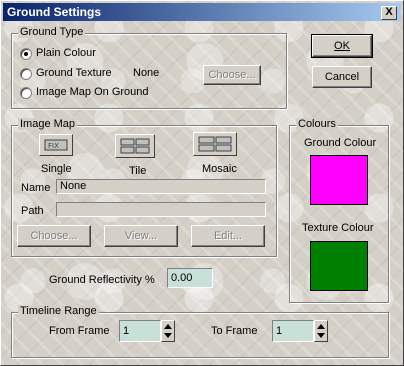 The height and width of the screenshot is (366, 404). What do you see at coordinates (32, 211) in the screenshot?
I see `path-label: Path` at bounding box center [32, 211].